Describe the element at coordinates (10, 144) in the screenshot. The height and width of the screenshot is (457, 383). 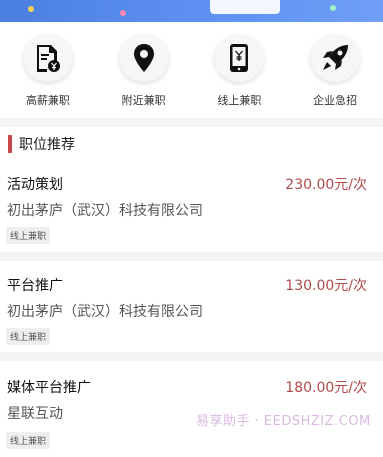
I see `section-accent-bar` at that location.